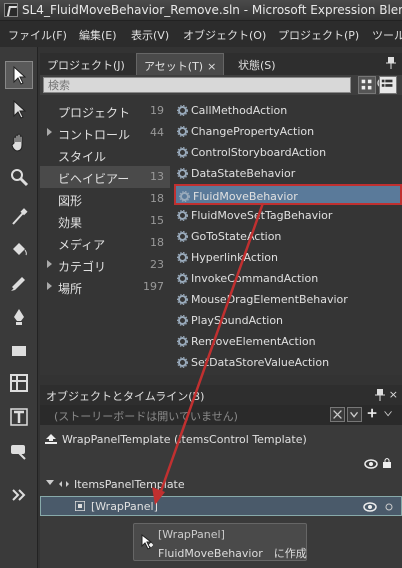 The image size is (402, 568). Describe the element at coordinates (19, 283) in the screenshot. I see `brush-tool-icon` at that location.